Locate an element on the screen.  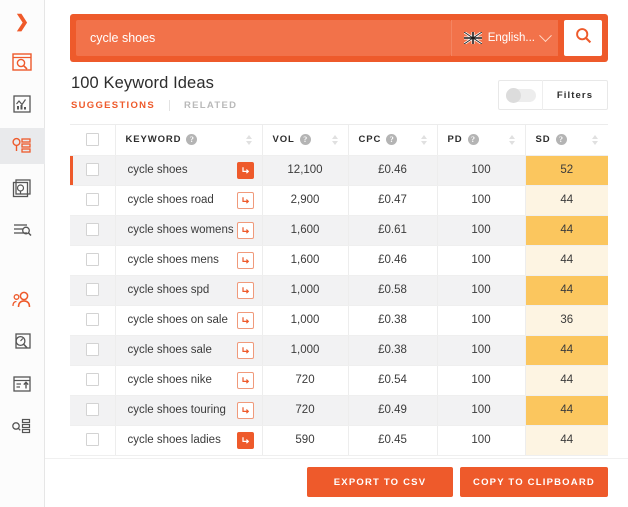
info-icon-vol: ? is located at coordinates (305, 140).